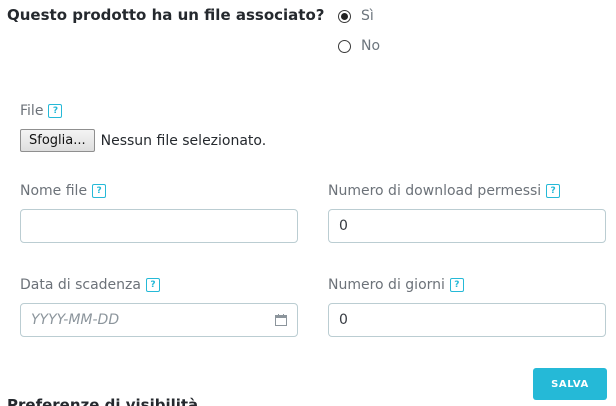  Describe the element at coordinates (570, 384) in the screenshot. I see `save-button: SALVA` at that location.